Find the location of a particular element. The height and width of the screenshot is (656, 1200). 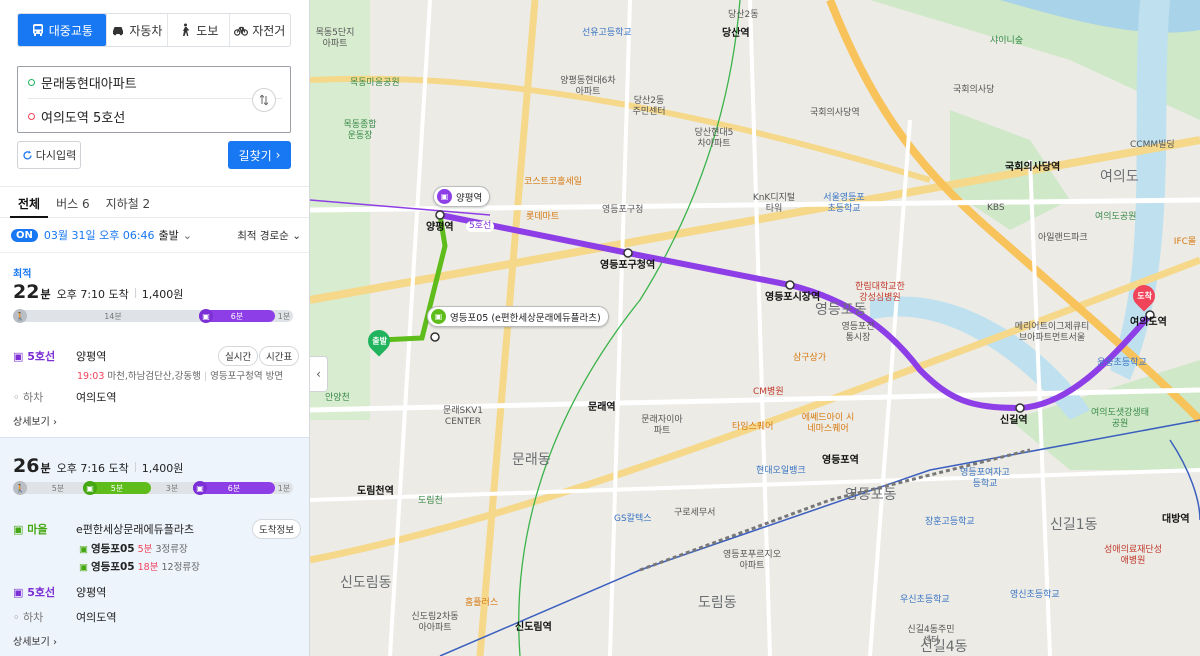

poi-label: 목동5단지아파트 is located at coordinates (335, 38).